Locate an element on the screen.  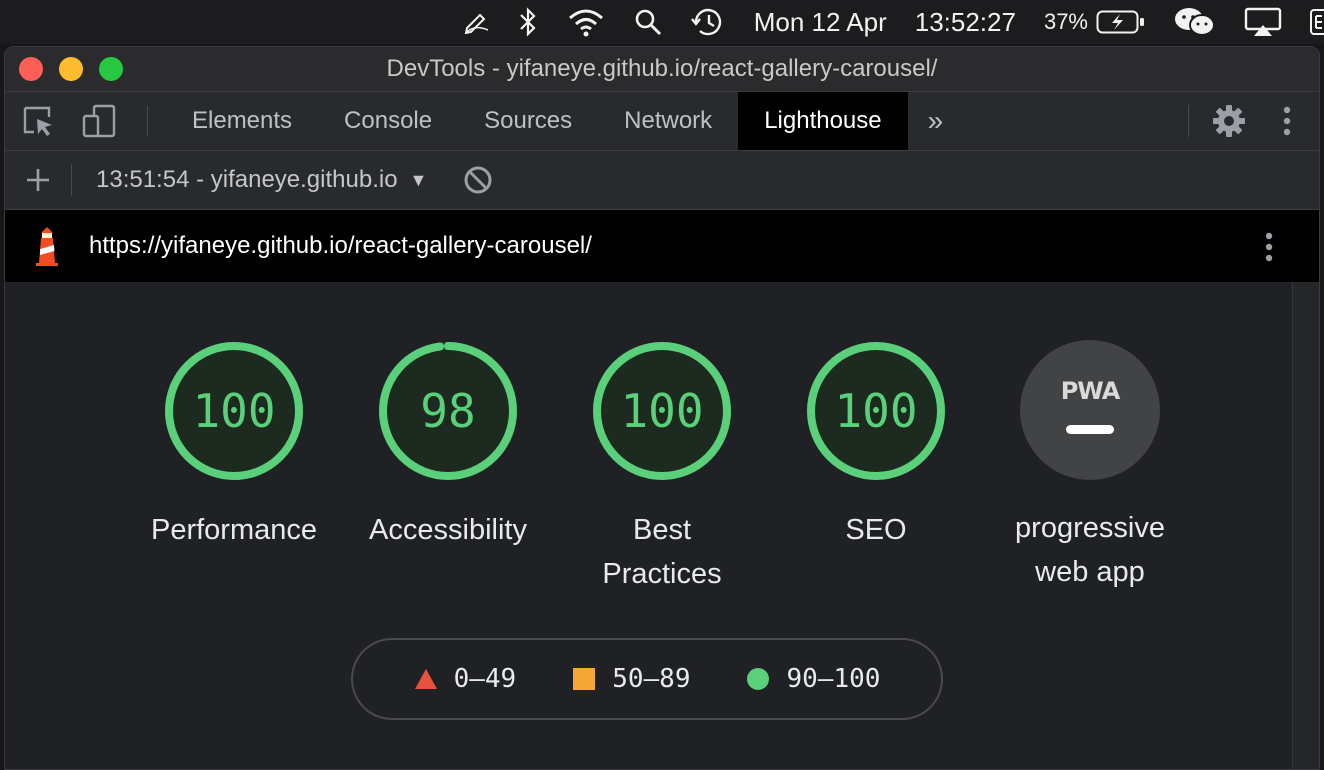
time-machine-icon is located at coordinates (708, 22).